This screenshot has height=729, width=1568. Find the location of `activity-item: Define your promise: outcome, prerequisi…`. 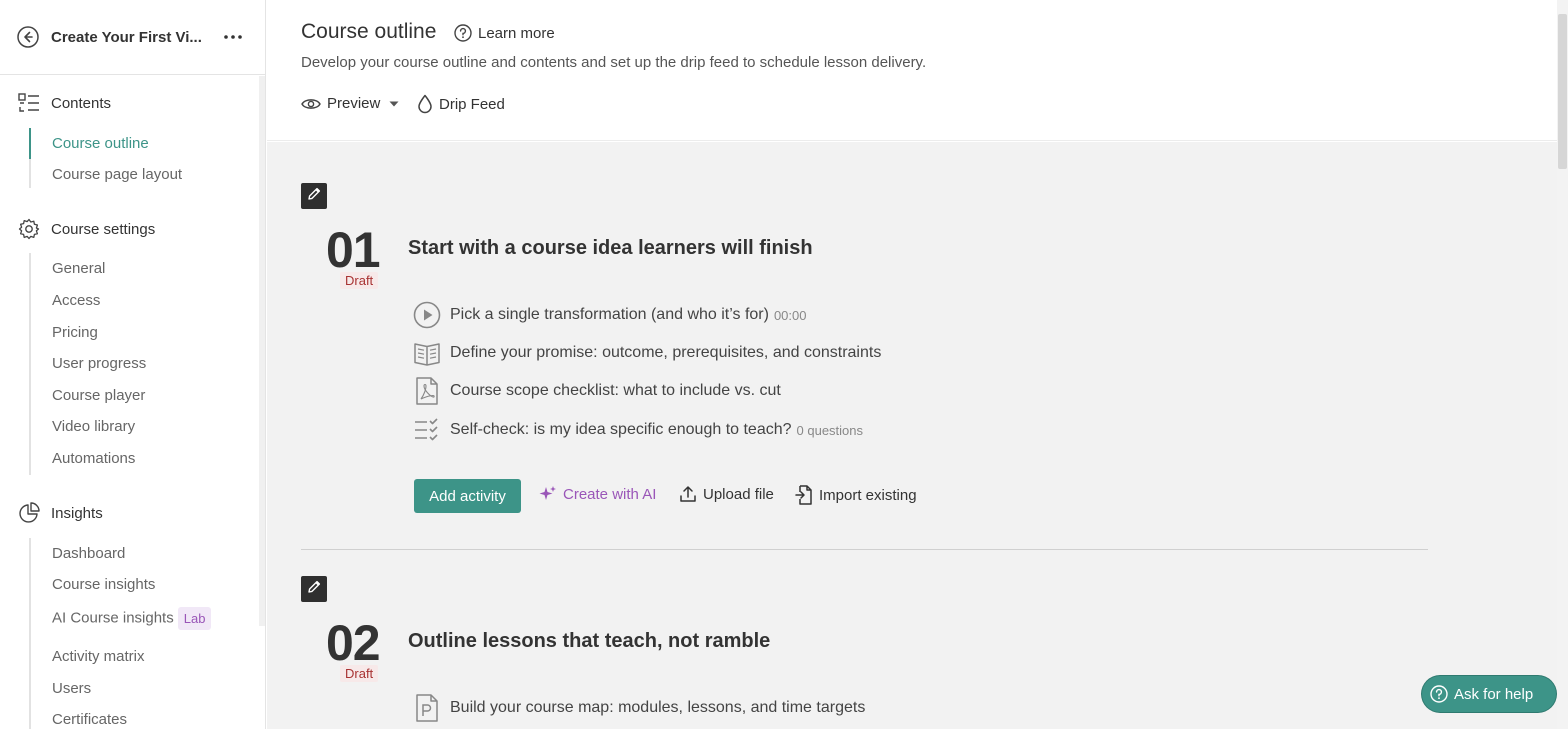

activity-item: Define your promise: outcome, prerequisi… is located at coordinates (647, 353).